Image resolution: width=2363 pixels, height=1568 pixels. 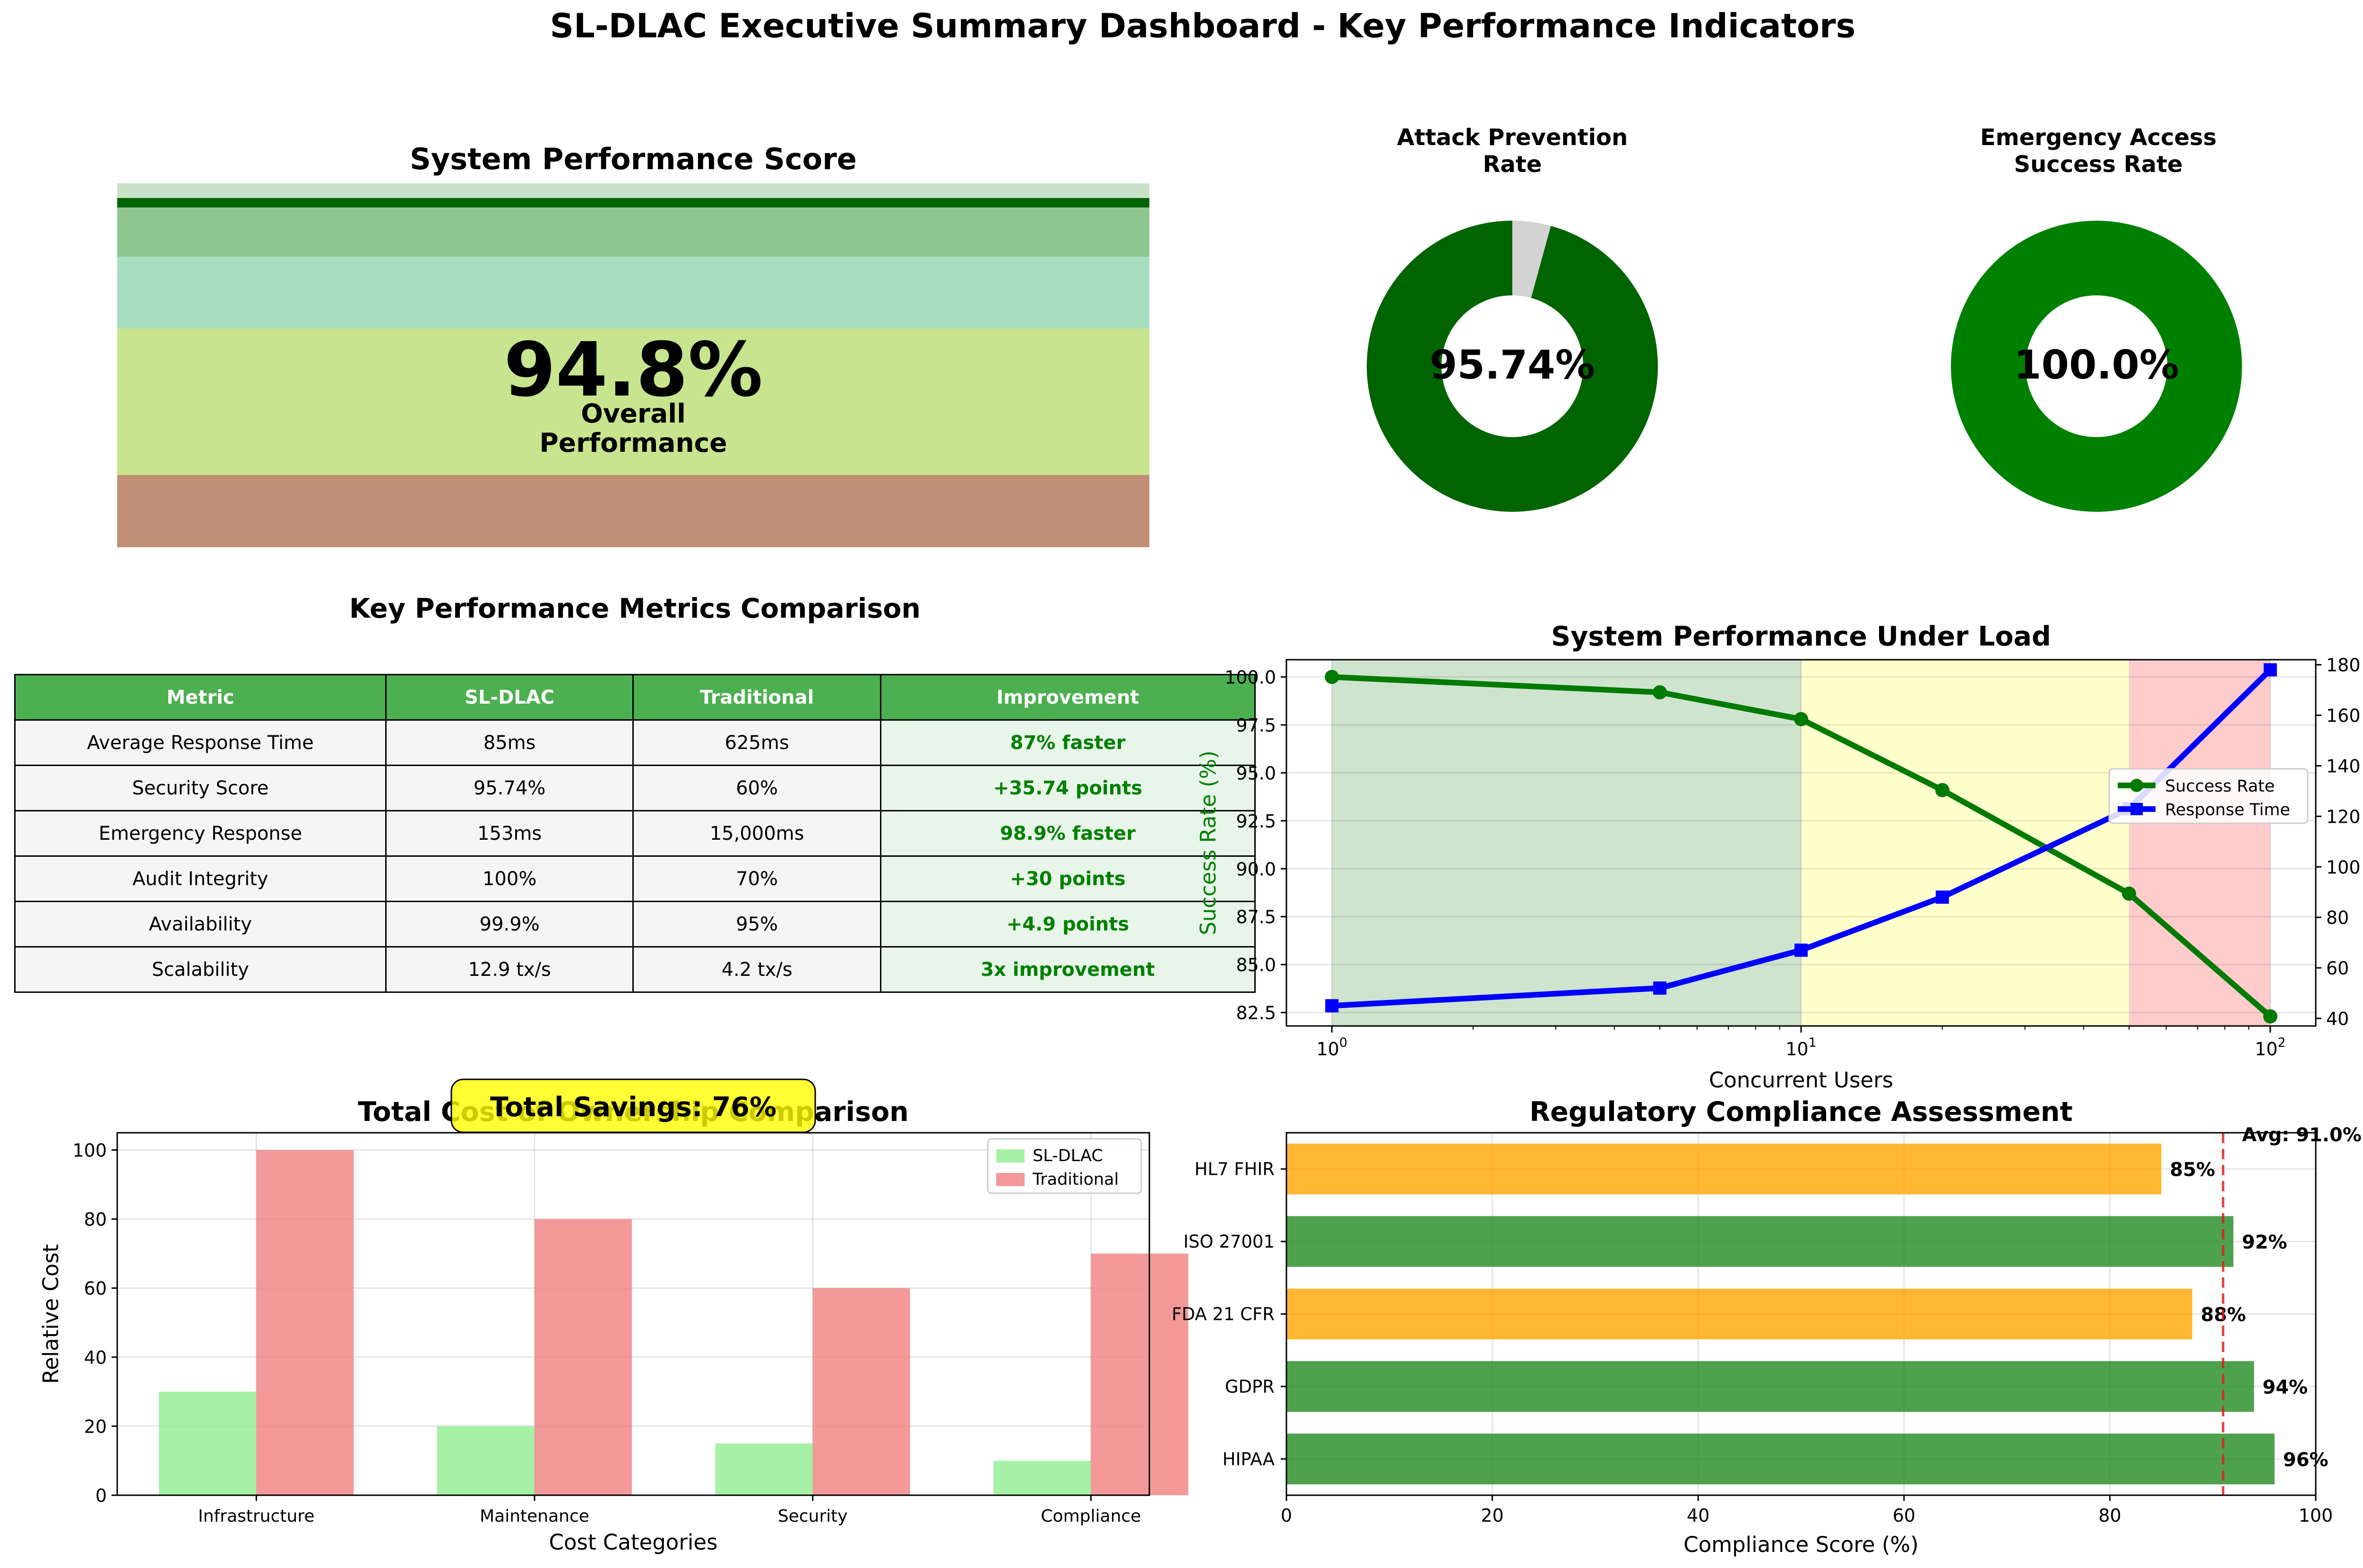 I want to click on compliance-xtick-label: 100, so click(x=2316, y=1515).